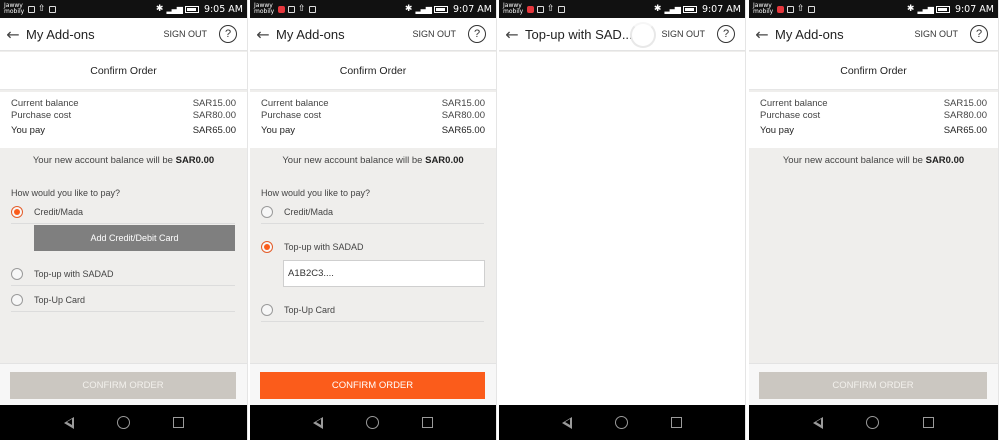  What do you see at coordinates (134, 238) in the screenshot?
I see `add-card-button: Add Credit/Debit Card` at bounding box center [134, 238].